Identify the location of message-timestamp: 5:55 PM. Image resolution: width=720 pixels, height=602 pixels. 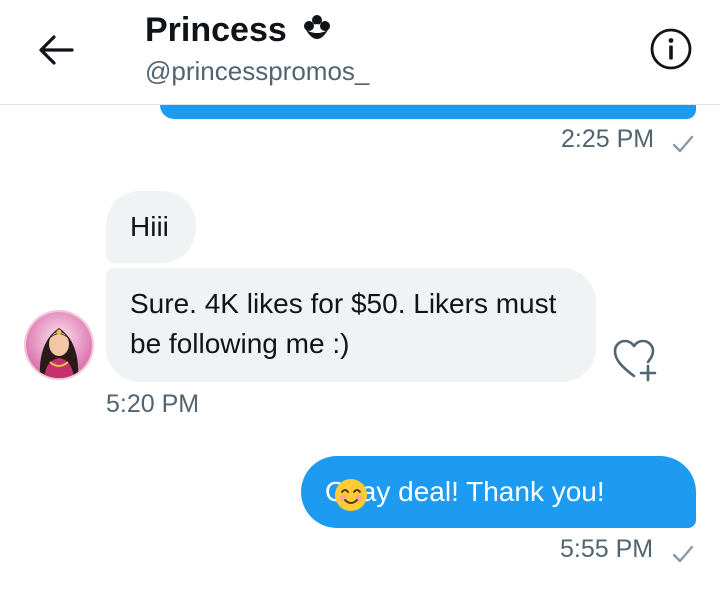
(607, 549).